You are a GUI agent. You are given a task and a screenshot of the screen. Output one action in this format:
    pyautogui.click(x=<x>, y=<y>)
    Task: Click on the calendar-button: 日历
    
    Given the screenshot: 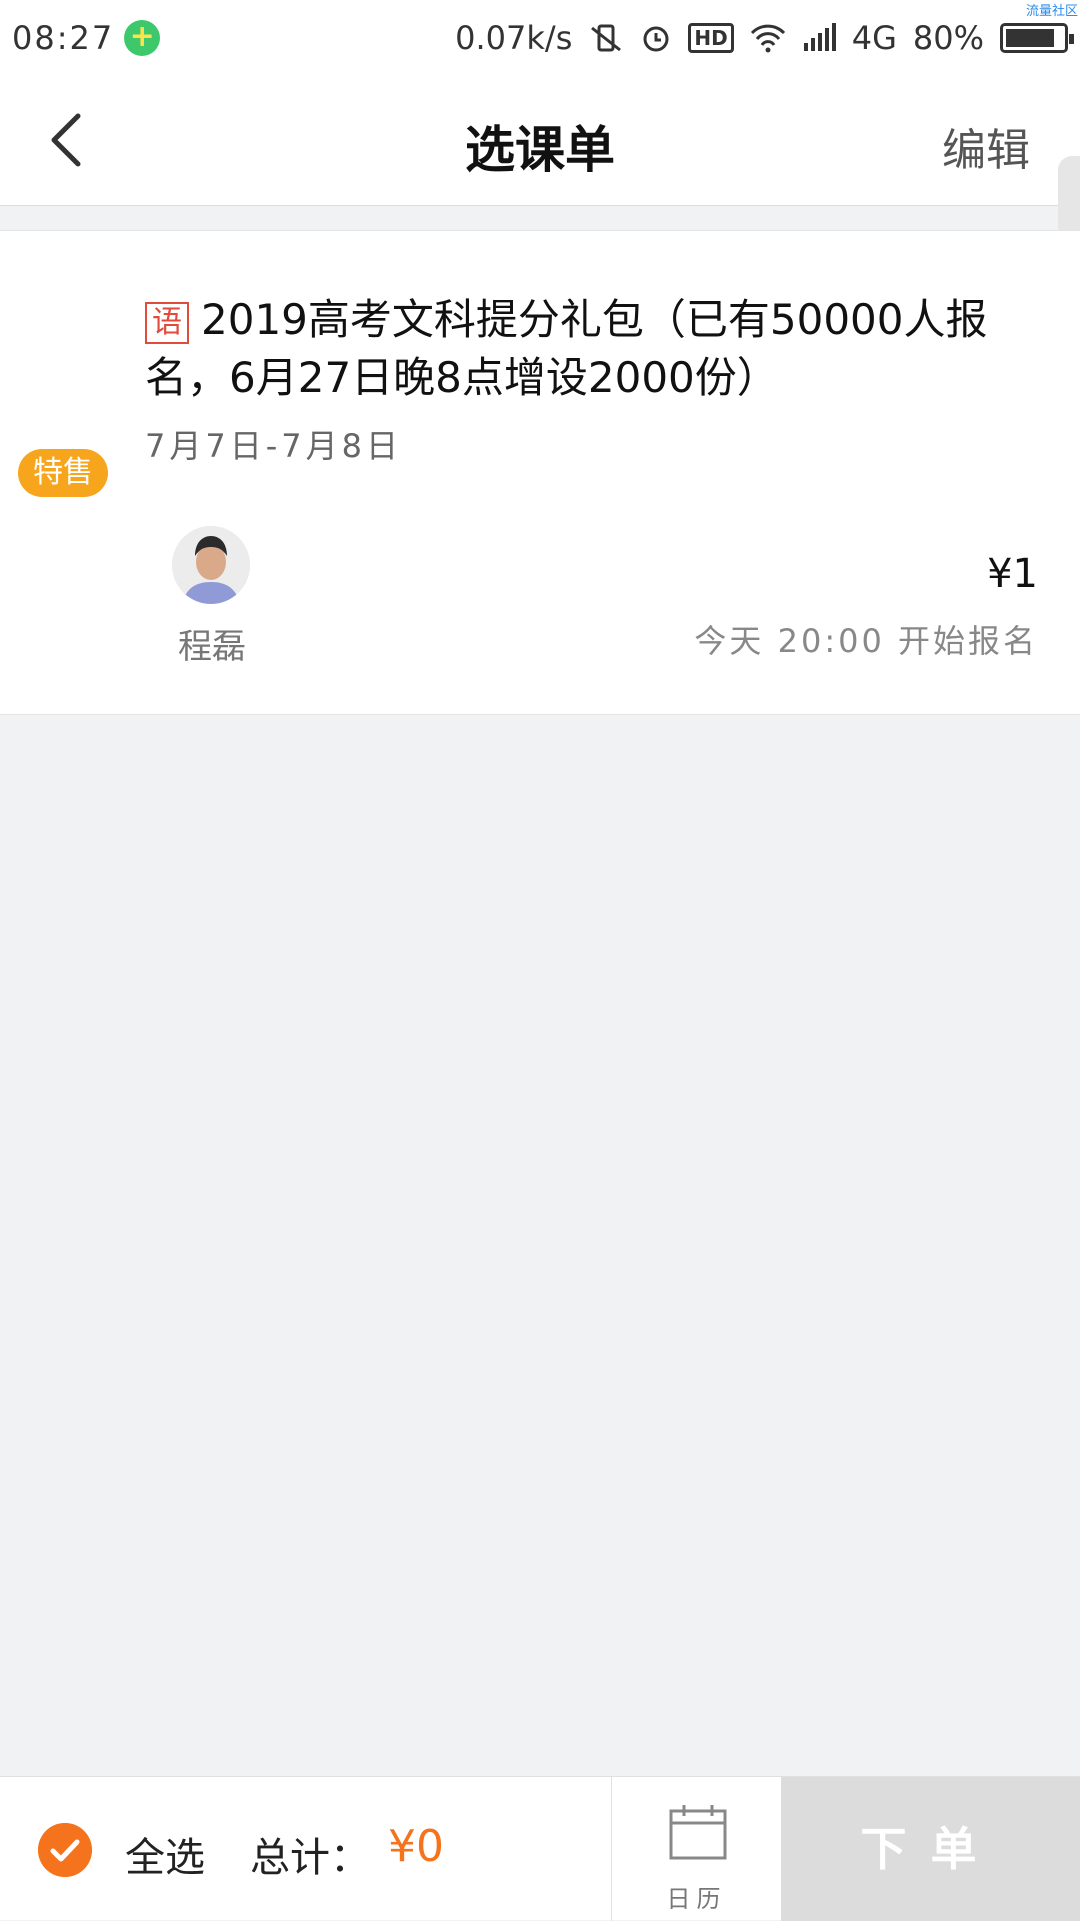 What is the action you would take?
    pyautogui.click(x=696, y=1849)
    